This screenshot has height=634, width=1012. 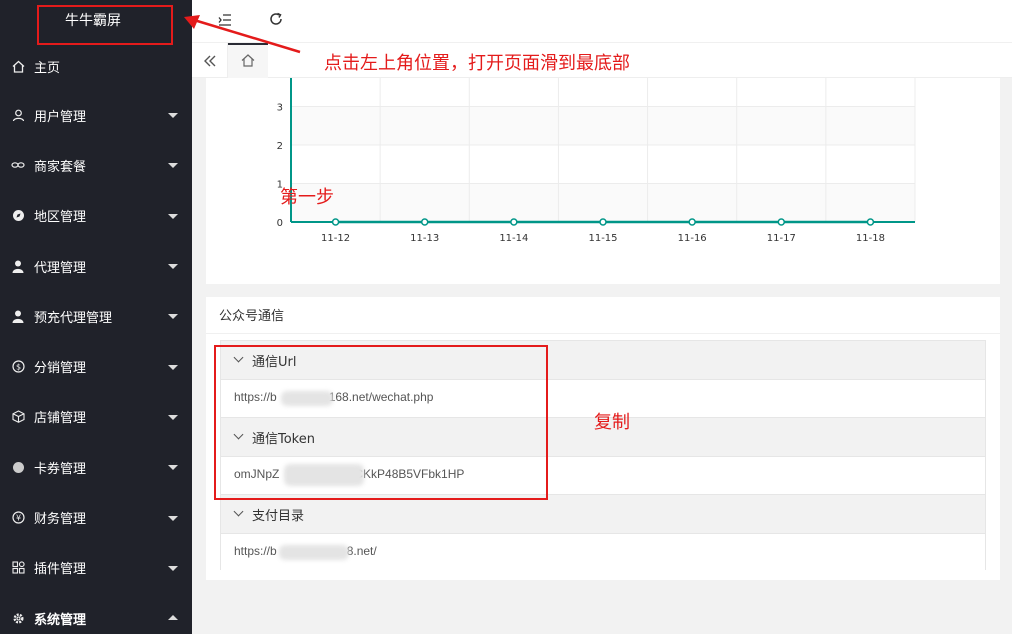 I want to click on sidebar-item-label: 插件管理, so click(x=60, y=570).